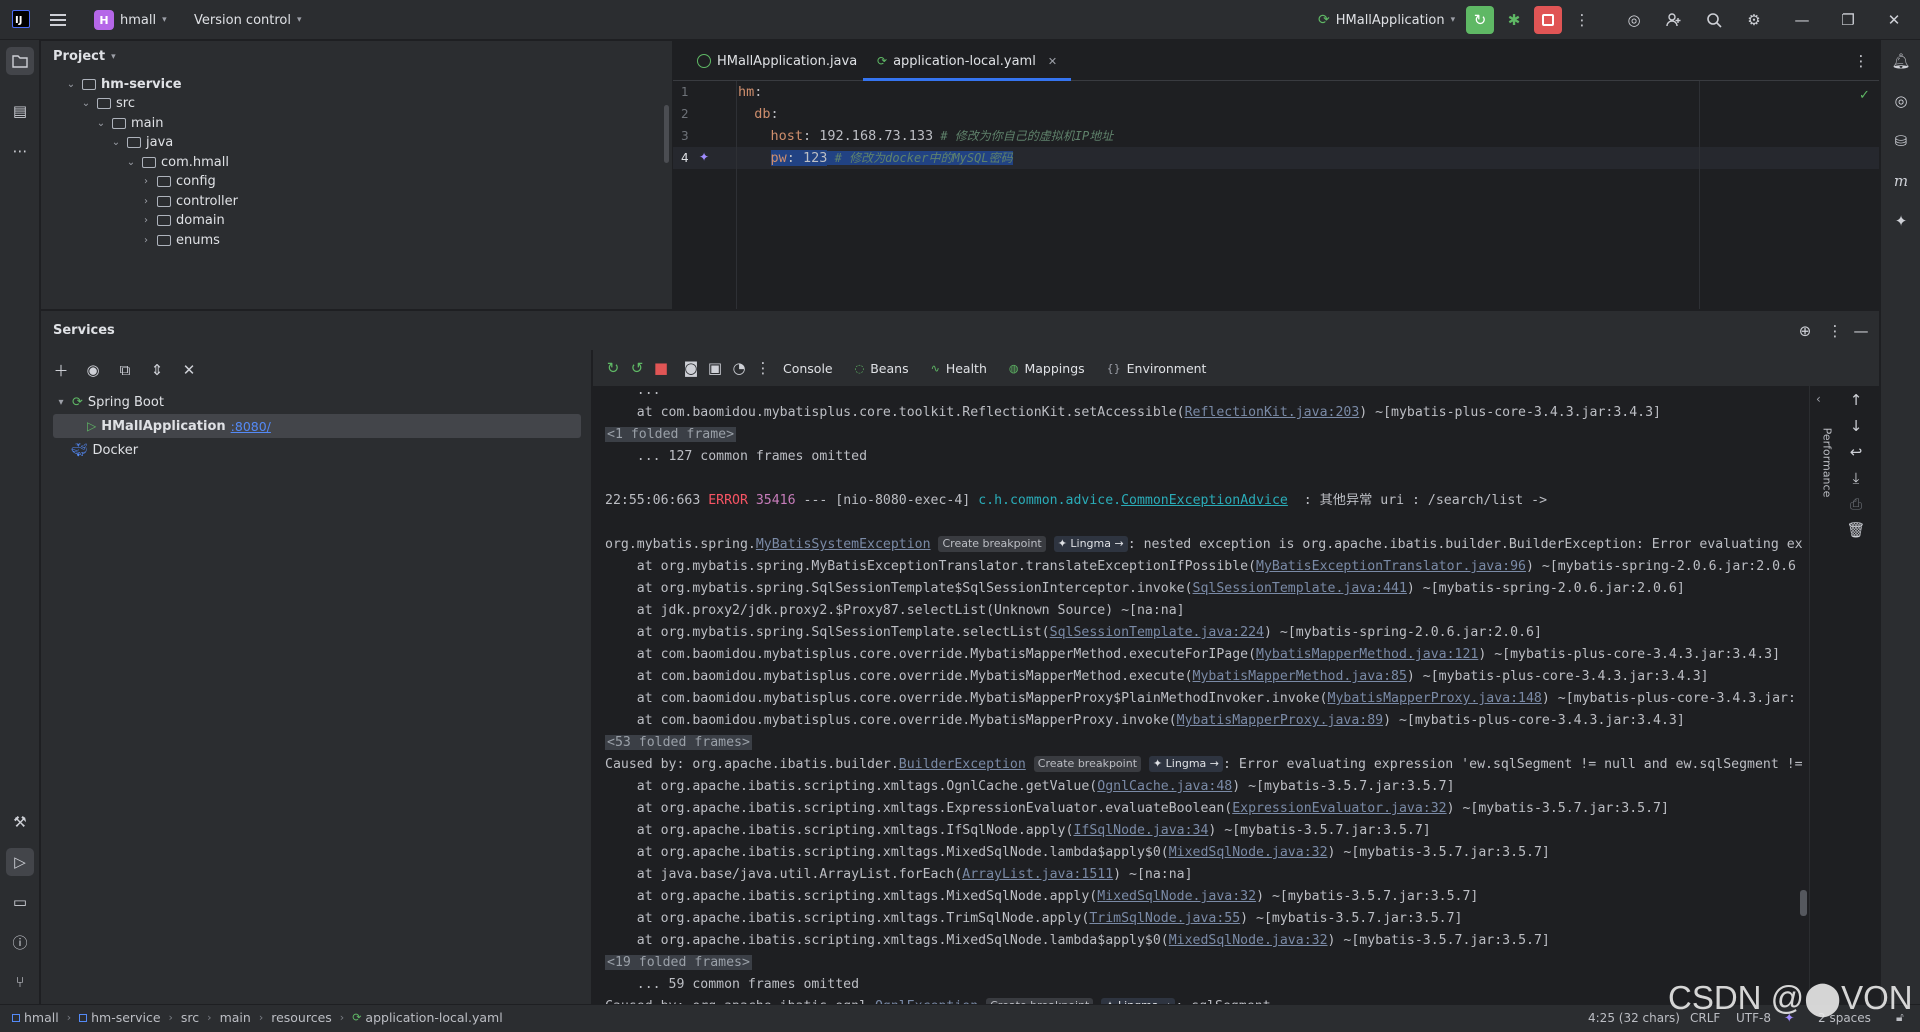 The width and height of the screenshot is (1920, 1032). I want to click on services-icon: ▷, so click(20, 862).